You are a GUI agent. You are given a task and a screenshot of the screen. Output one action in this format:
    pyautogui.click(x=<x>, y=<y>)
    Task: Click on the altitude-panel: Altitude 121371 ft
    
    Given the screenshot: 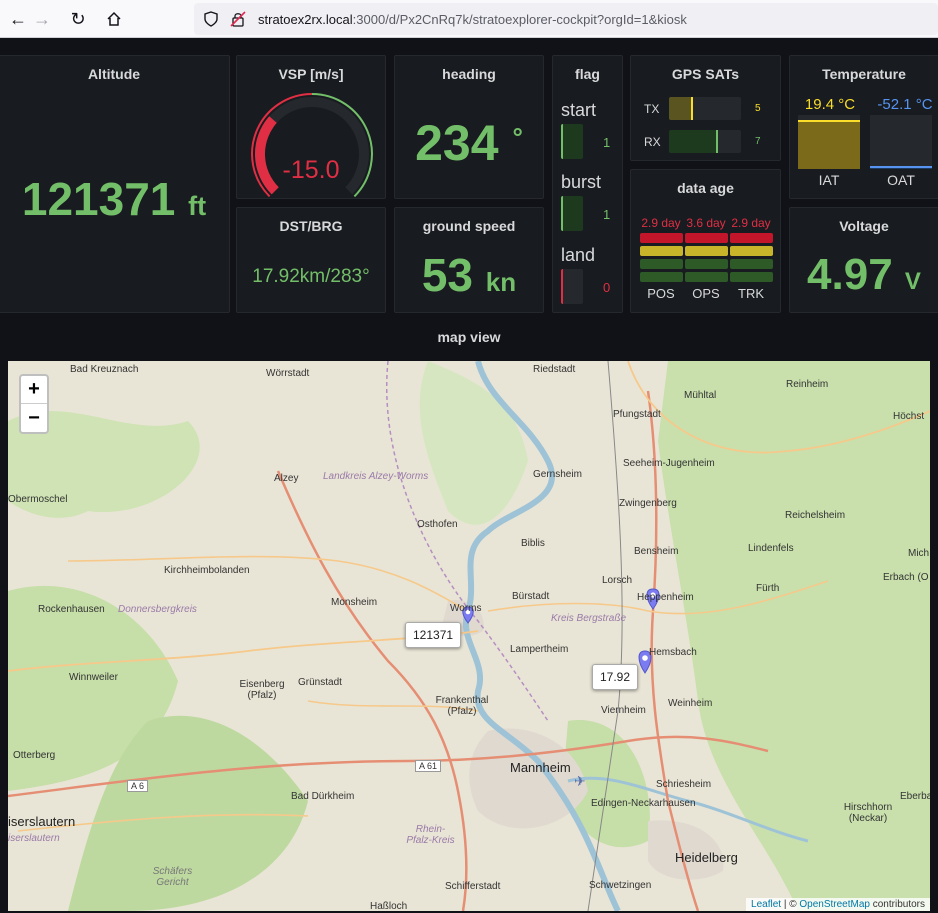 What is the action you would take?
    pyautogui.click(x=115, y=184)
    